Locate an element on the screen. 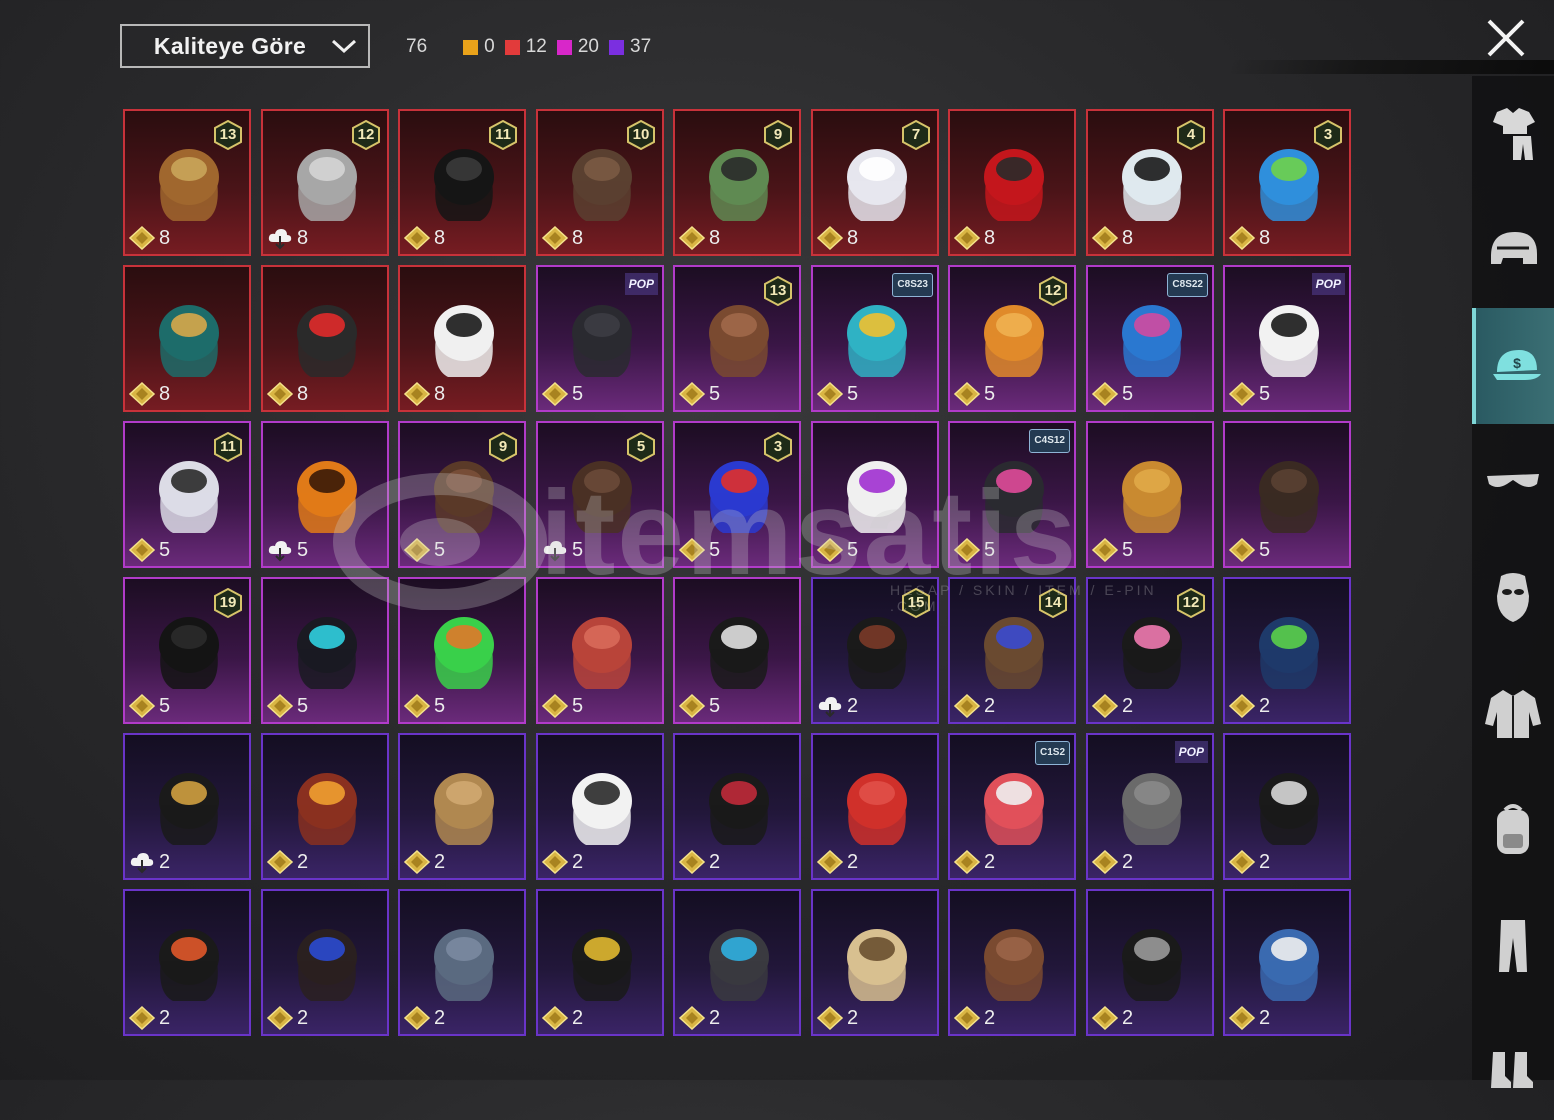 Image resolution: width=1554 pixels, height=1120 pixels. level-badge-value: 13 is located at coordinates (228, 134).